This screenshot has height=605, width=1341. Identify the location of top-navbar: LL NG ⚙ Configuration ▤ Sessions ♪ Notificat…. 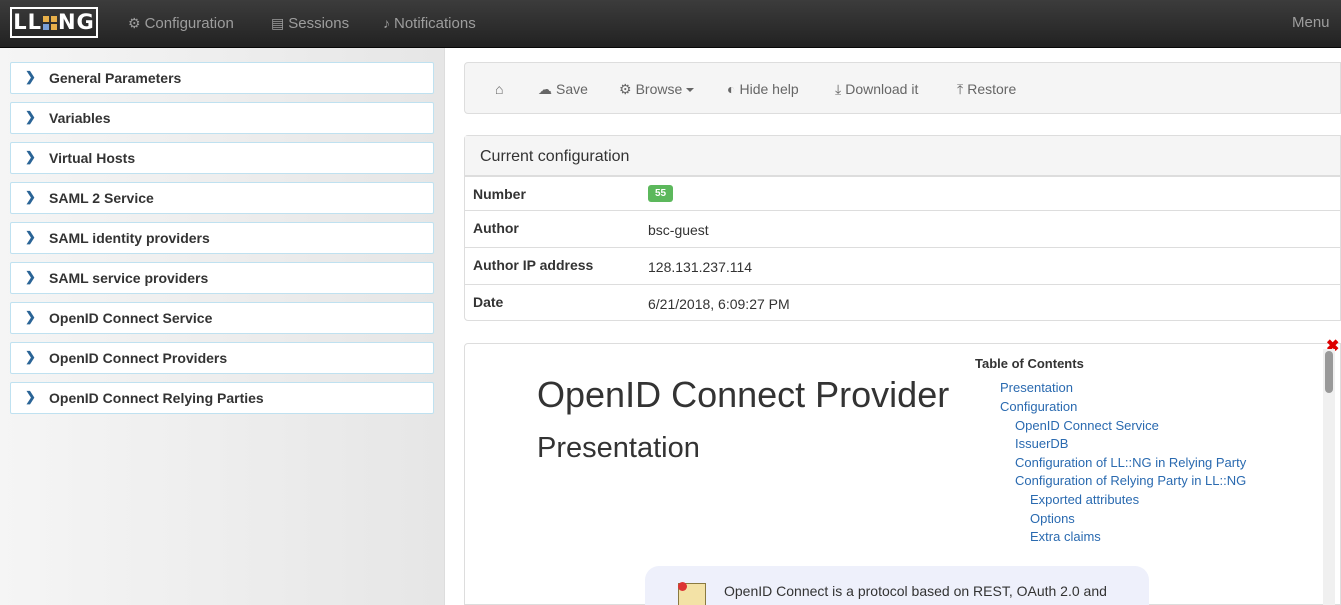
(670, 36).